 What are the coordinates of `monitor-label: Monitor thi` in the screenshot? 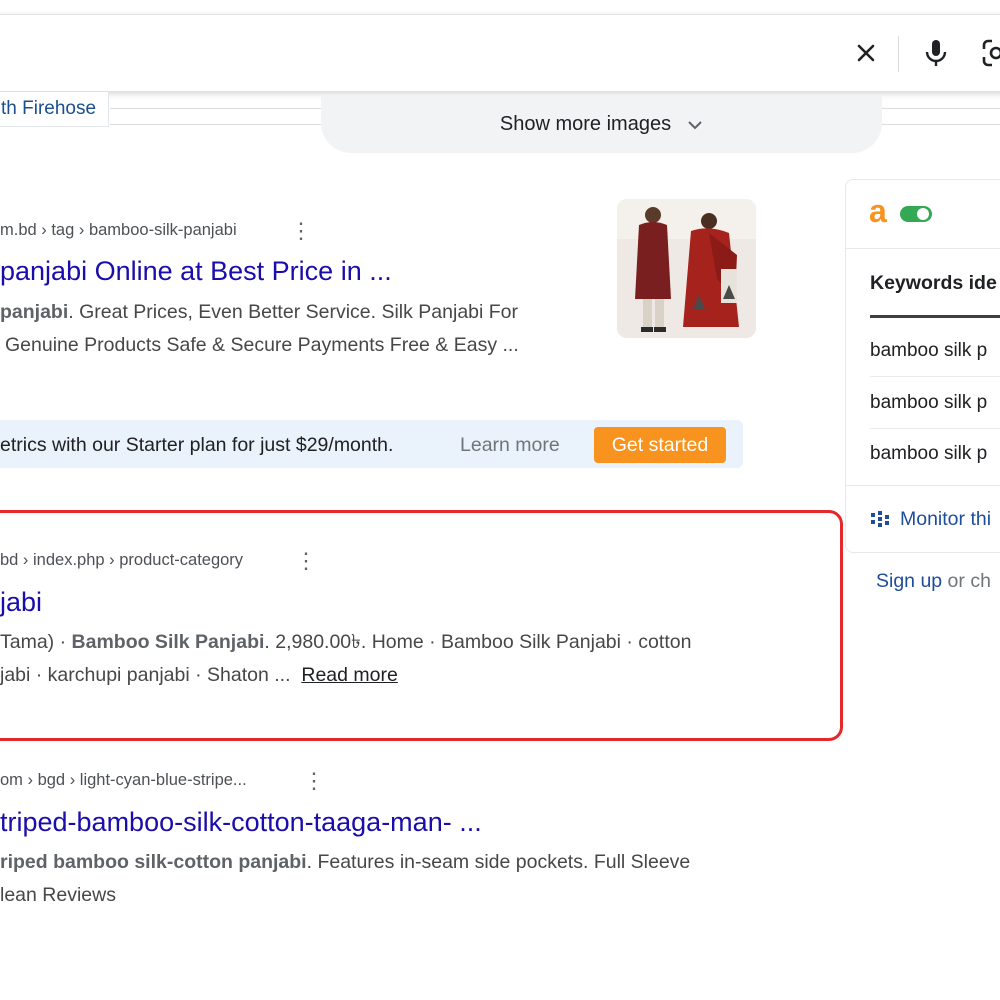 It's located at (946, 519).